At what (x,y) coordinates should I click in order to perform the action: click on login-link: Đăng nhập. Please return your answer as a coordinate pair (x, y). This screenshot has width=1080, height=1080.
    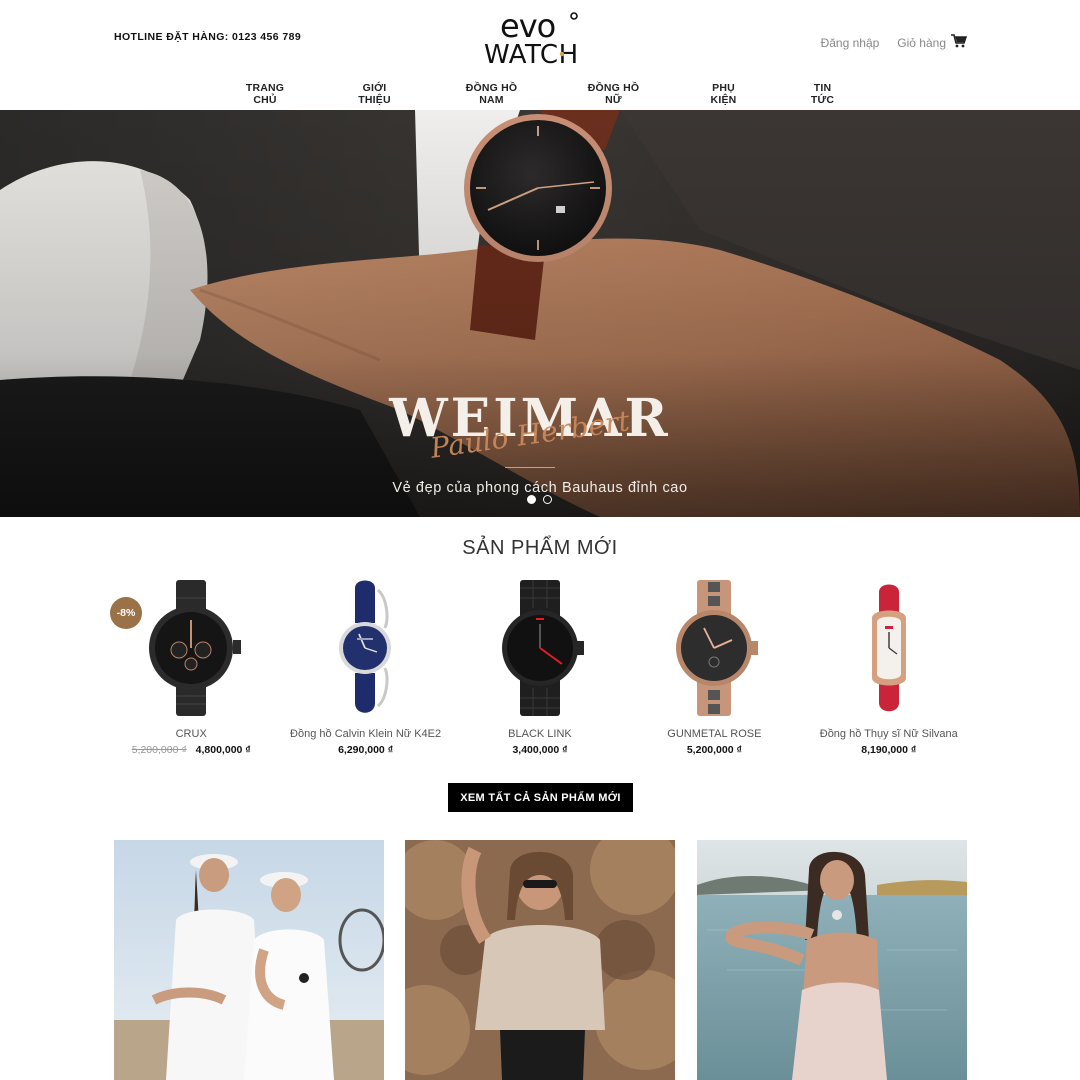
    Looking at the image, I should click on (850, 43).